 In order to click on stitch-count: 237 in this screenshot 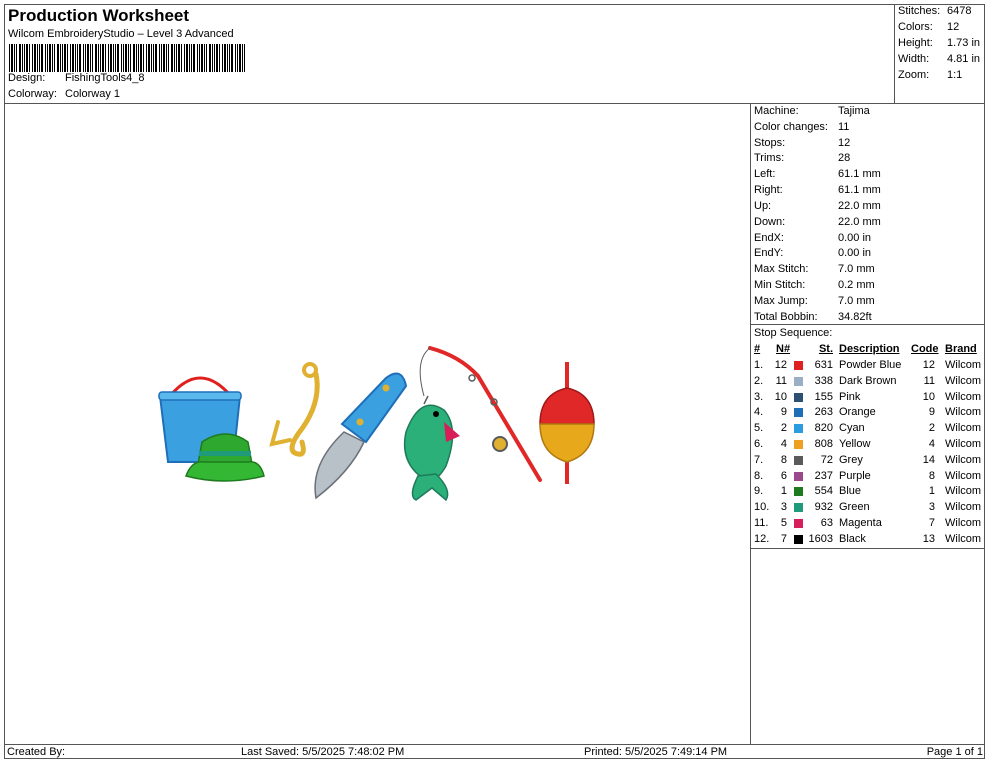, I will do `click(823, 475)`.